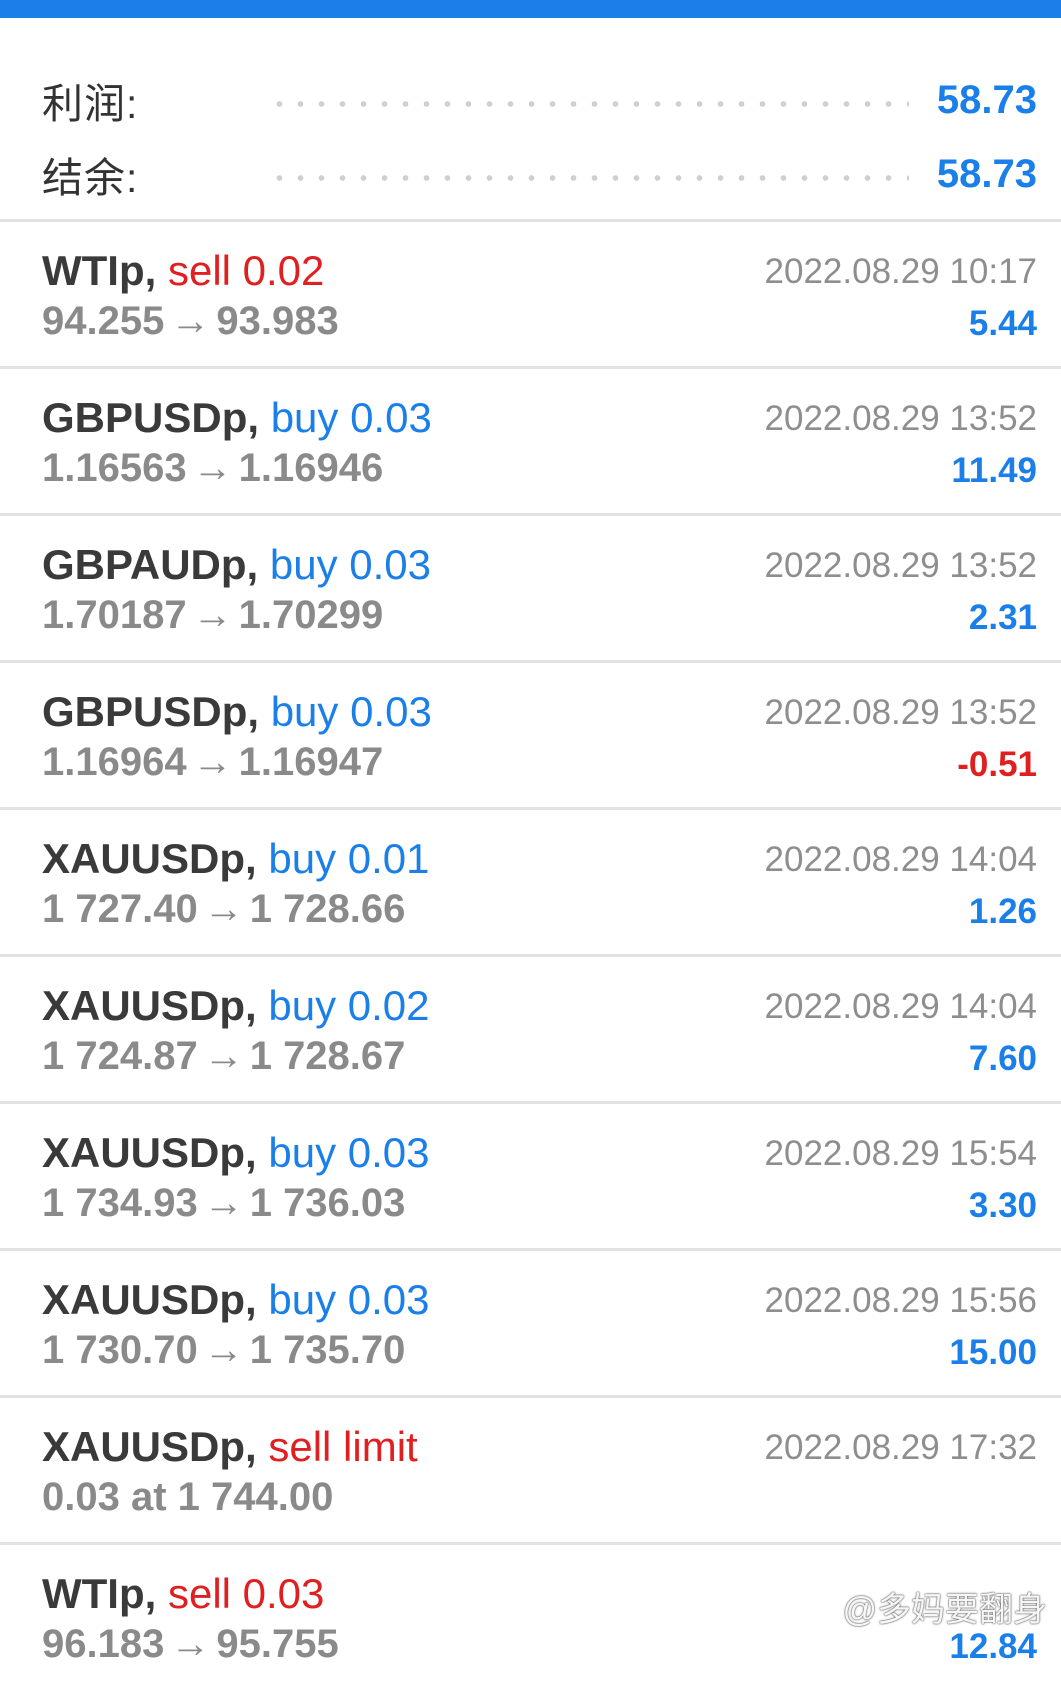 This screenshot has width=1061, height=1692. What do you see at coordinates (530, 9) in the screenshot?
I see `top-accent-bar` at bounding box center [530, 9].